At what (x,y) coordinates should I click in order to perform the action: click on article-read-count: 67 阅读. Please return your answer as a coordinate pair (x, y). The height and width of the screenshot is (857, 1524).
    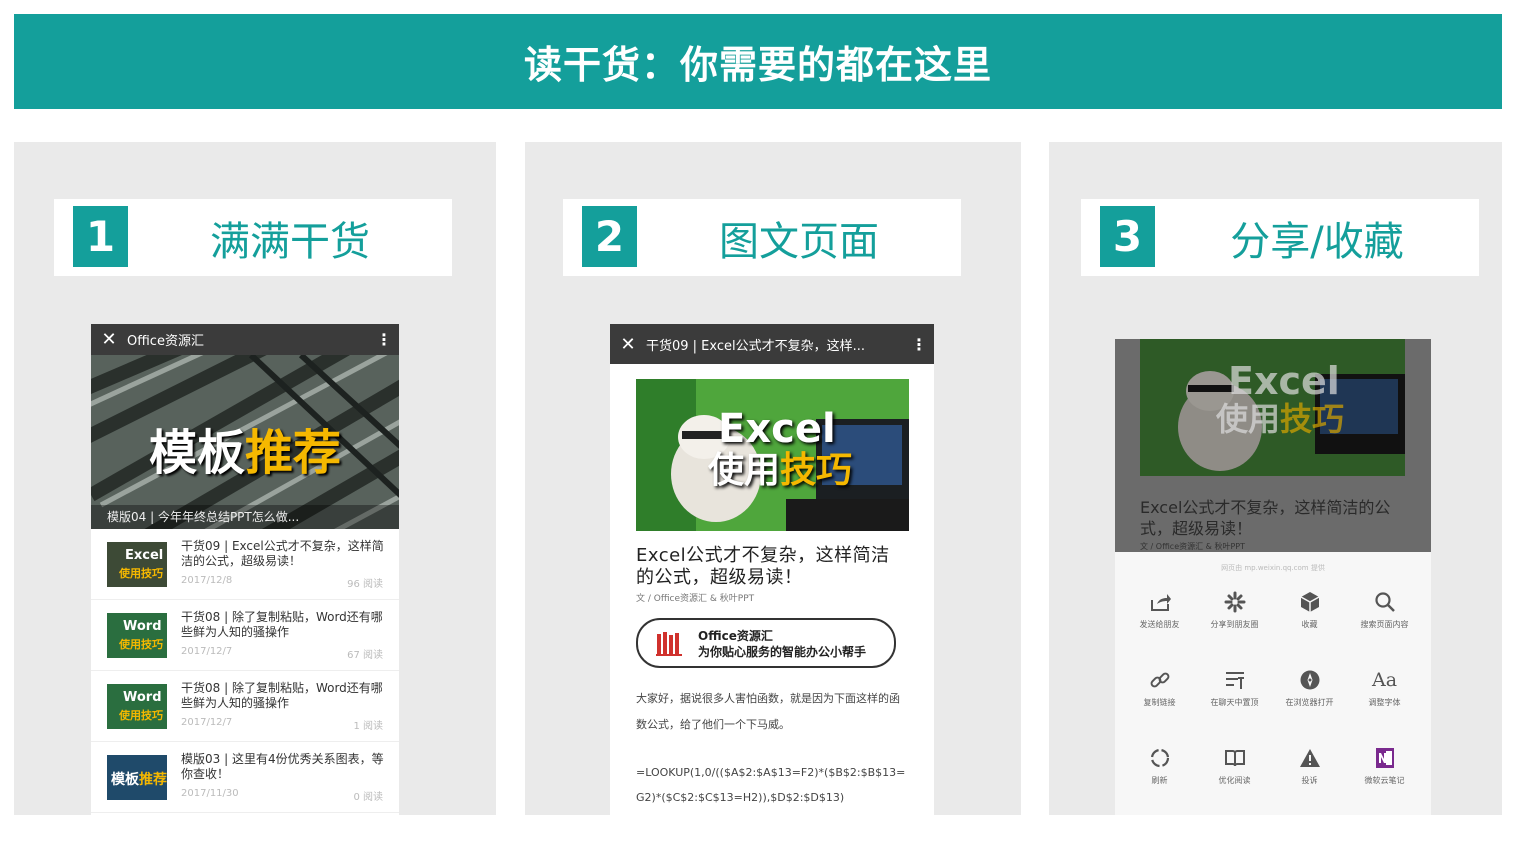
    Looking at the image, I should click on (365, 655).